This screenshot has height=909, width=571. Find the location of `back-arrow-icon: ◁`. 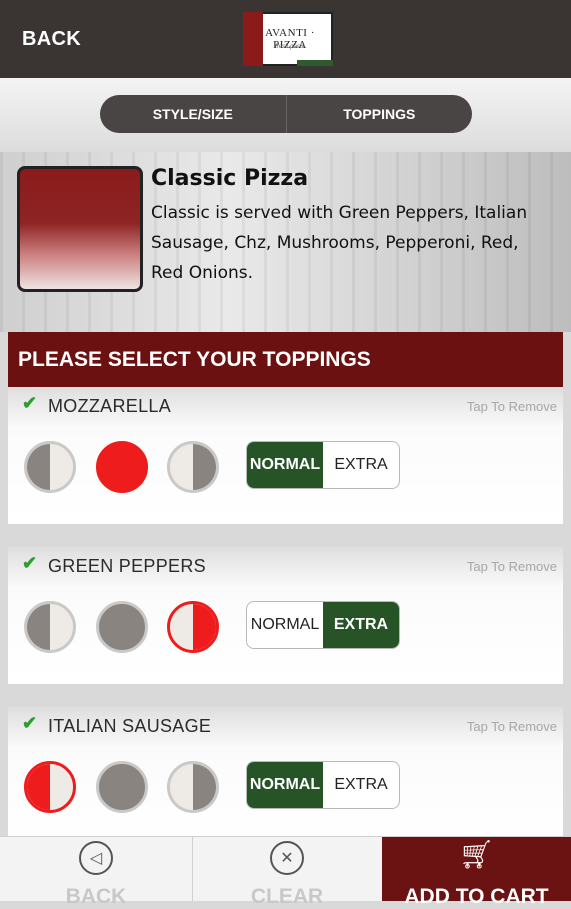

back-arrow-icon: ◁ is located at coordinates (96, 858).